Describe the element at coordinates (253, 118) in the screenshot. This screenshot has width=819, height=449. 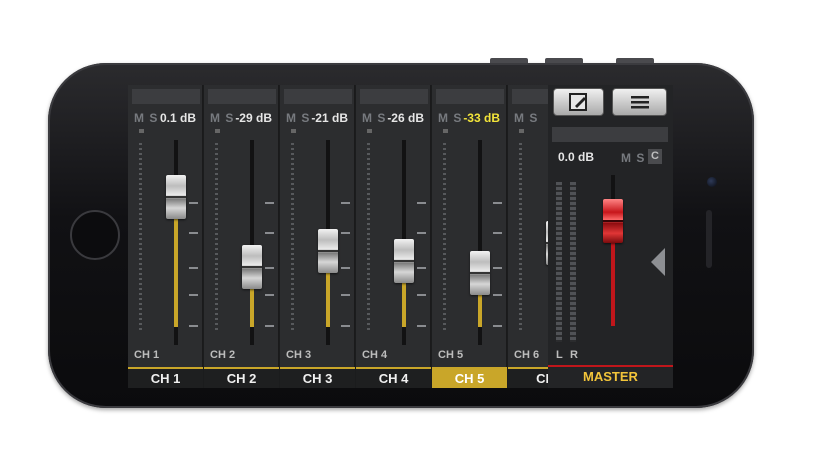
I see `channel-db-value: -29 dB` at that location.